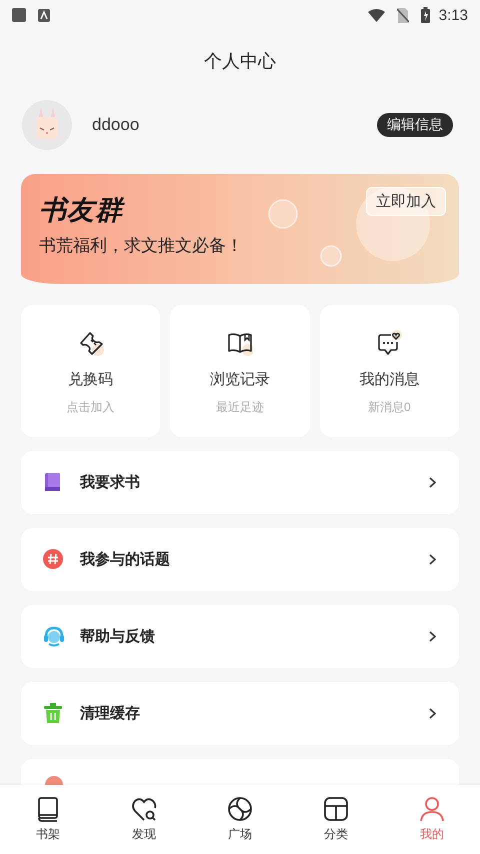  What do you see at coordinates (54, 713) in the screenshot?
I see `trash-icon` at bounding box center [54, 713].